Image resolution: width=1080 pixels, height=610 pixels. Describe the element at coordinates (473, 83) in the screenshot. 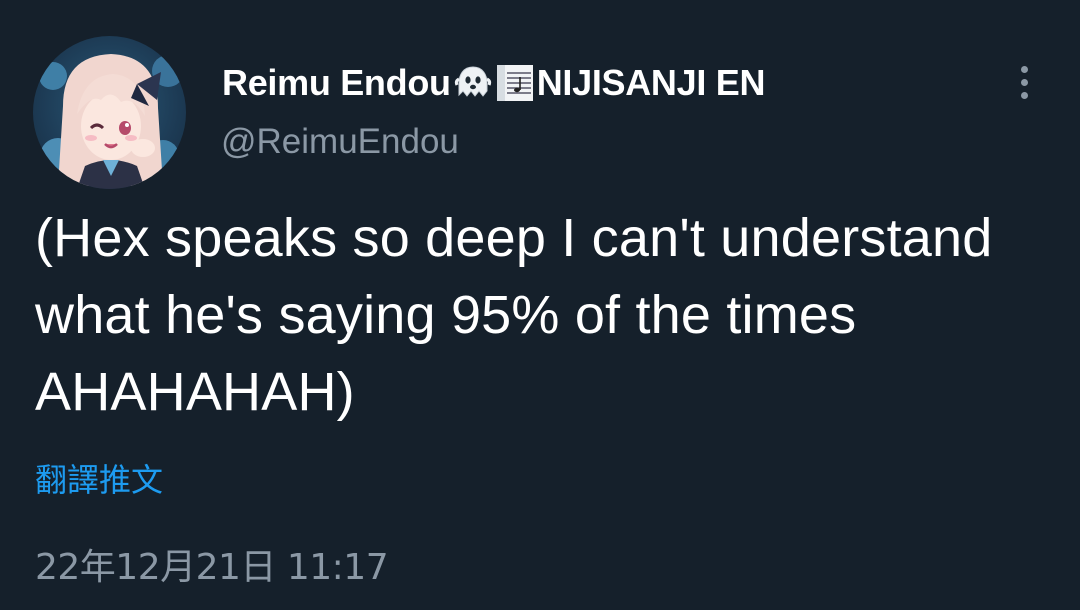

I see `ghost-icon` at that location.